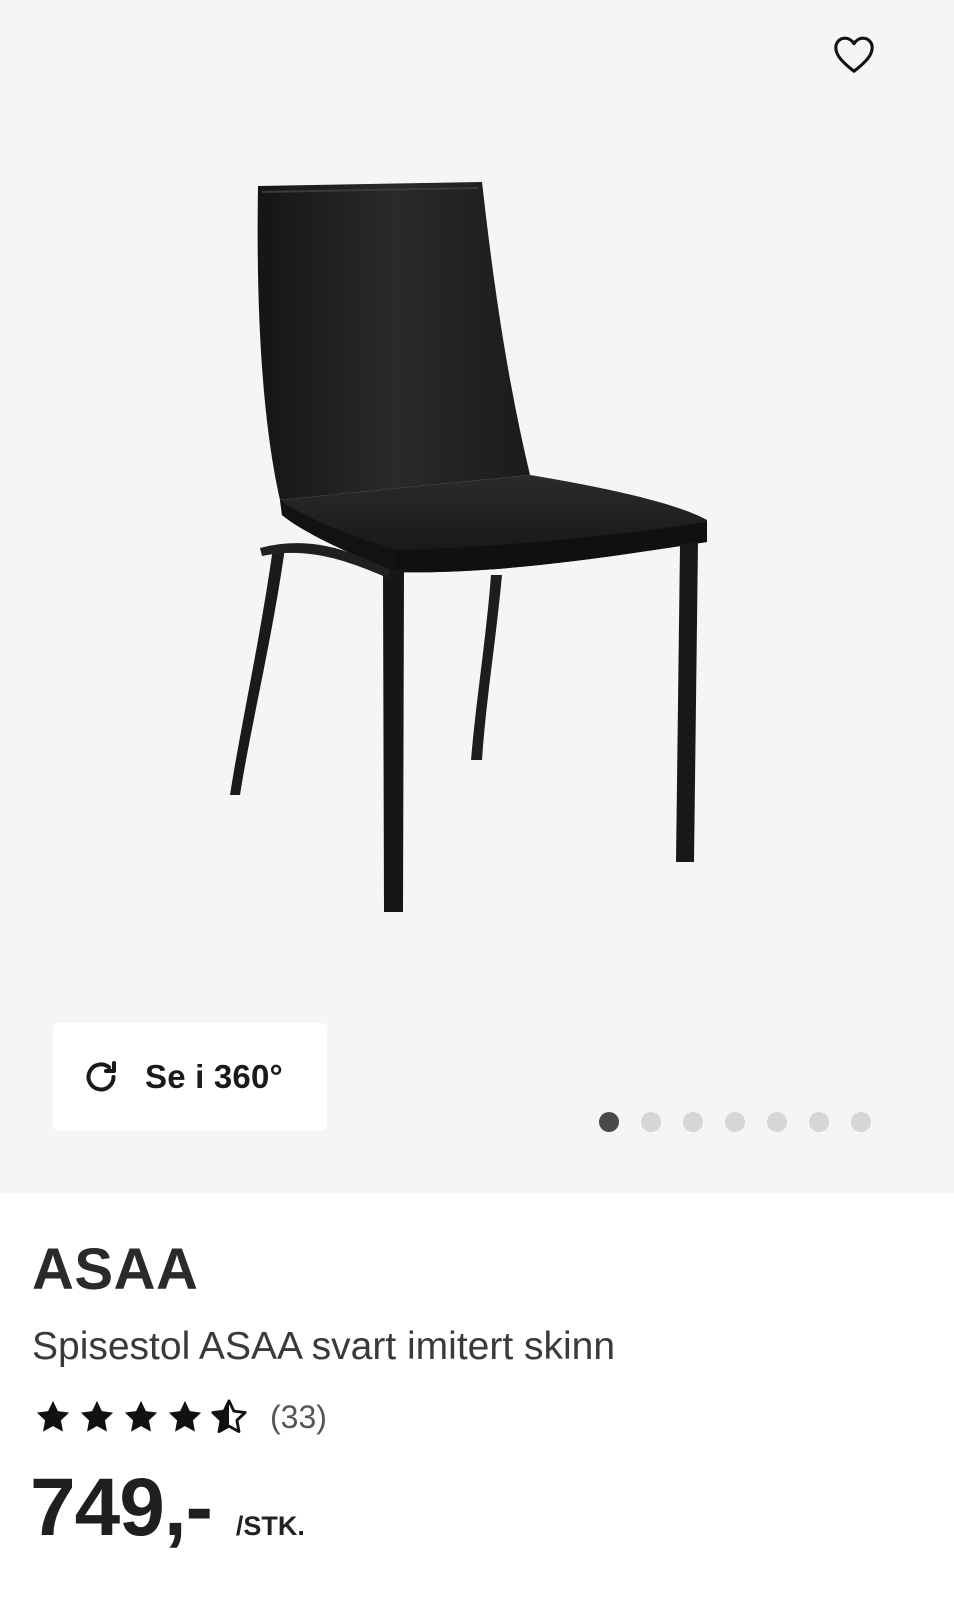  Describe the element at coordinates (270, 1526) in the screenshot. I see `price-unit: /STK.` at that location.